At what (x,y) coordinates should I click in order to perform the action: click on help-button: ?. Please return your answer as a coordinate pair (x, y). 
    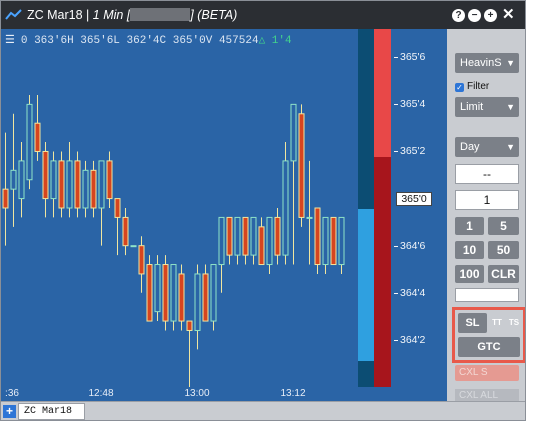
    Looking at the image, I should click on (458, 15).